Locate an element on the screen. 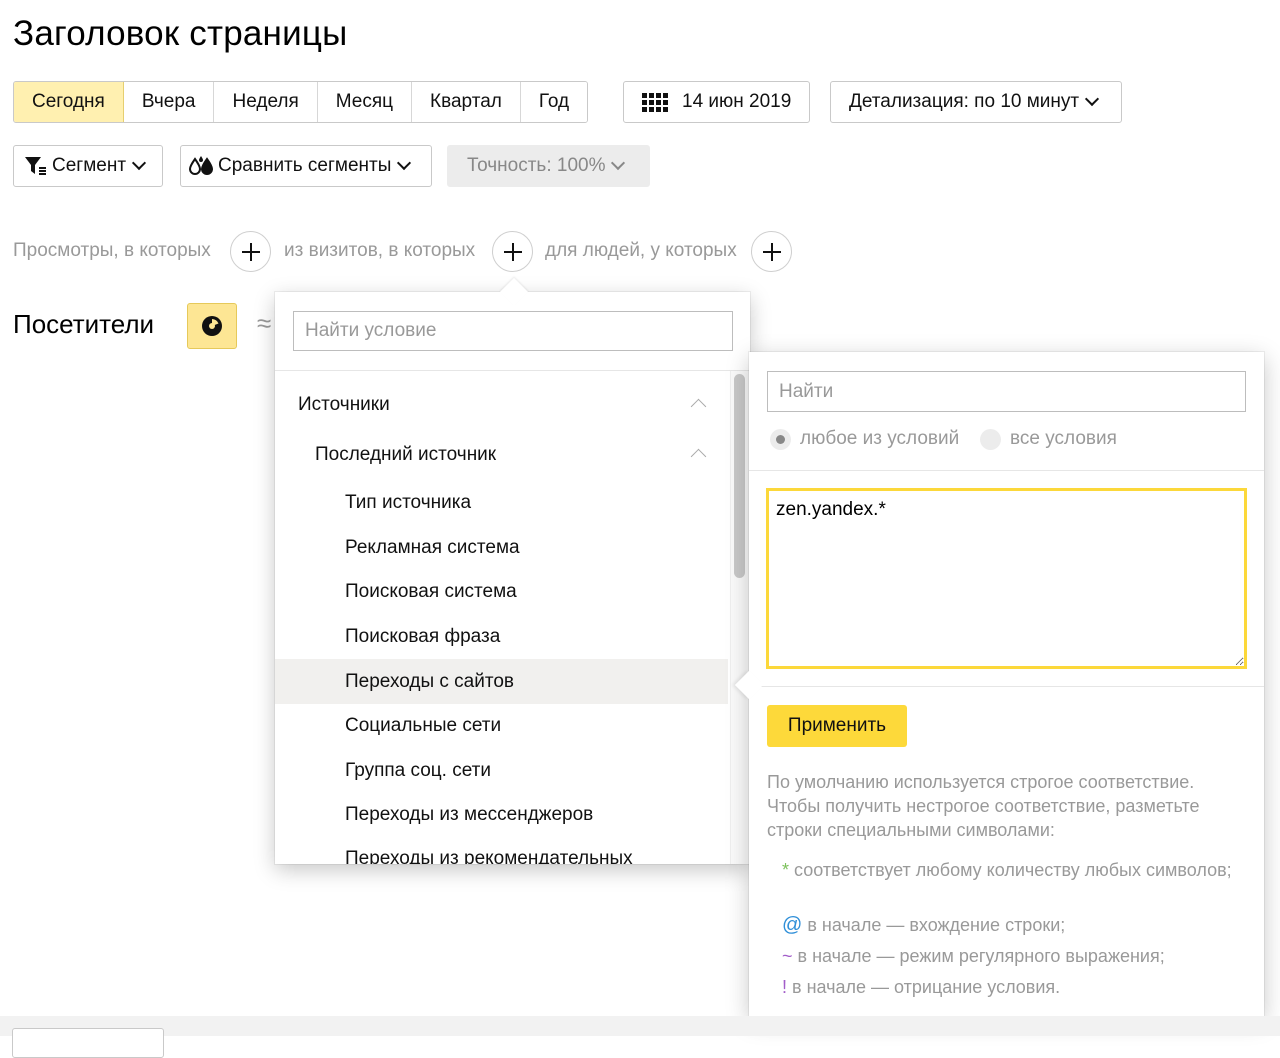 Image resolution: width=1280 pixels, height=1058 pixels. drops-icon is located at coordinates (201, 165).